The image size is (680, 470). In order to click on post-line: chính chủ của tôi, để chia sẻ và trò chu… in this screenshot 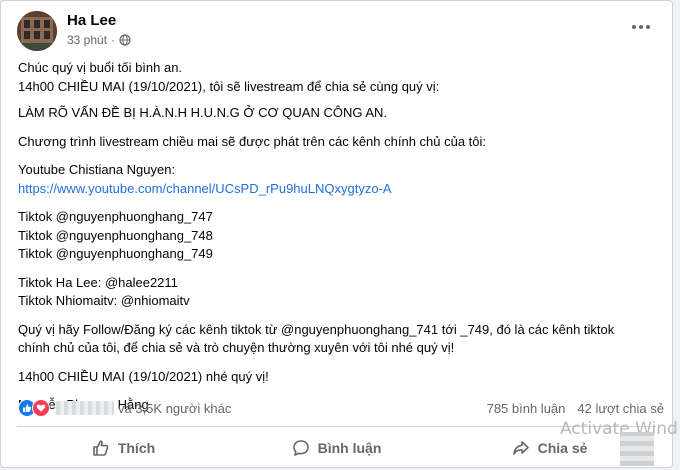, I will do `click(236, 347)`.